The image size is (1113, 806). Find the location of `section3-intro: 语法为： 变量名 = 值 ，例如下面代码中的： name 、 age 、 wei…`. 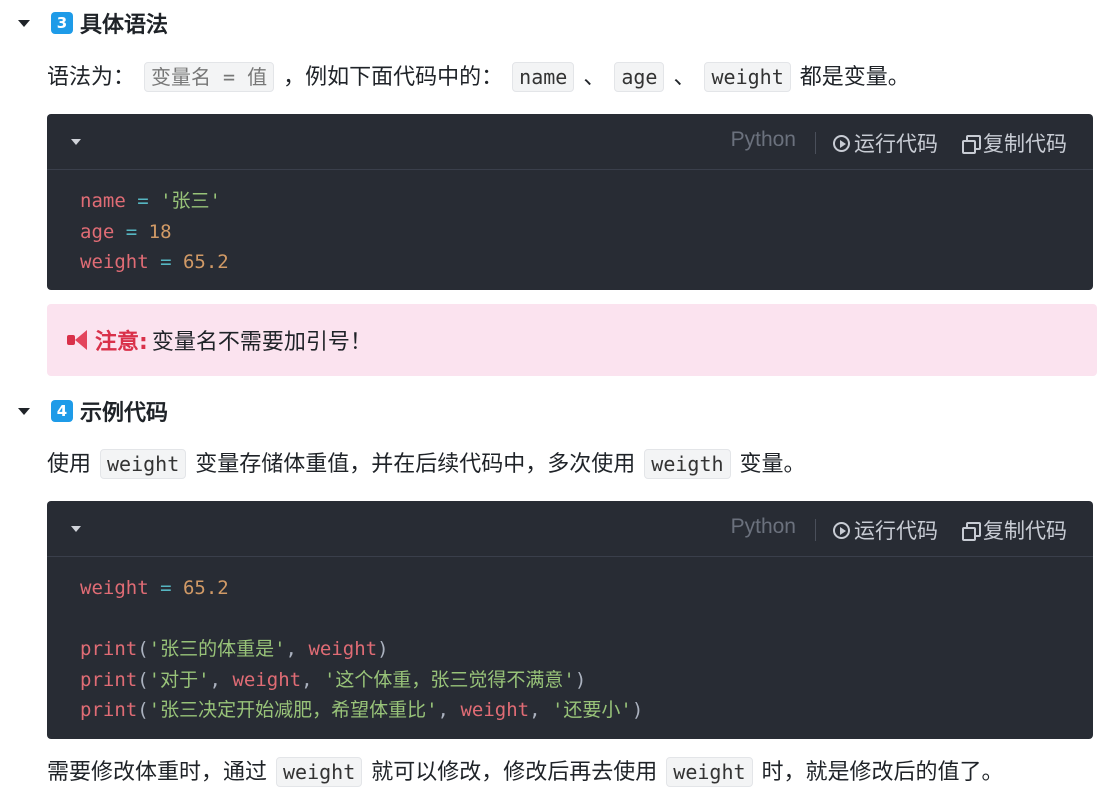

section3-intro: 语法为： 变量名 = 值 ，例如下面代码中的： name 、 age 、 wei… is located at coordinates (478, 78).